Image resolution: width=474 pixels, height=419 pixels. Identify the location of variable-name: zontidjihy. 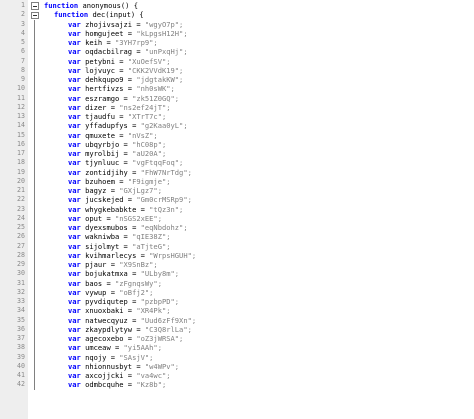
(106, 172).